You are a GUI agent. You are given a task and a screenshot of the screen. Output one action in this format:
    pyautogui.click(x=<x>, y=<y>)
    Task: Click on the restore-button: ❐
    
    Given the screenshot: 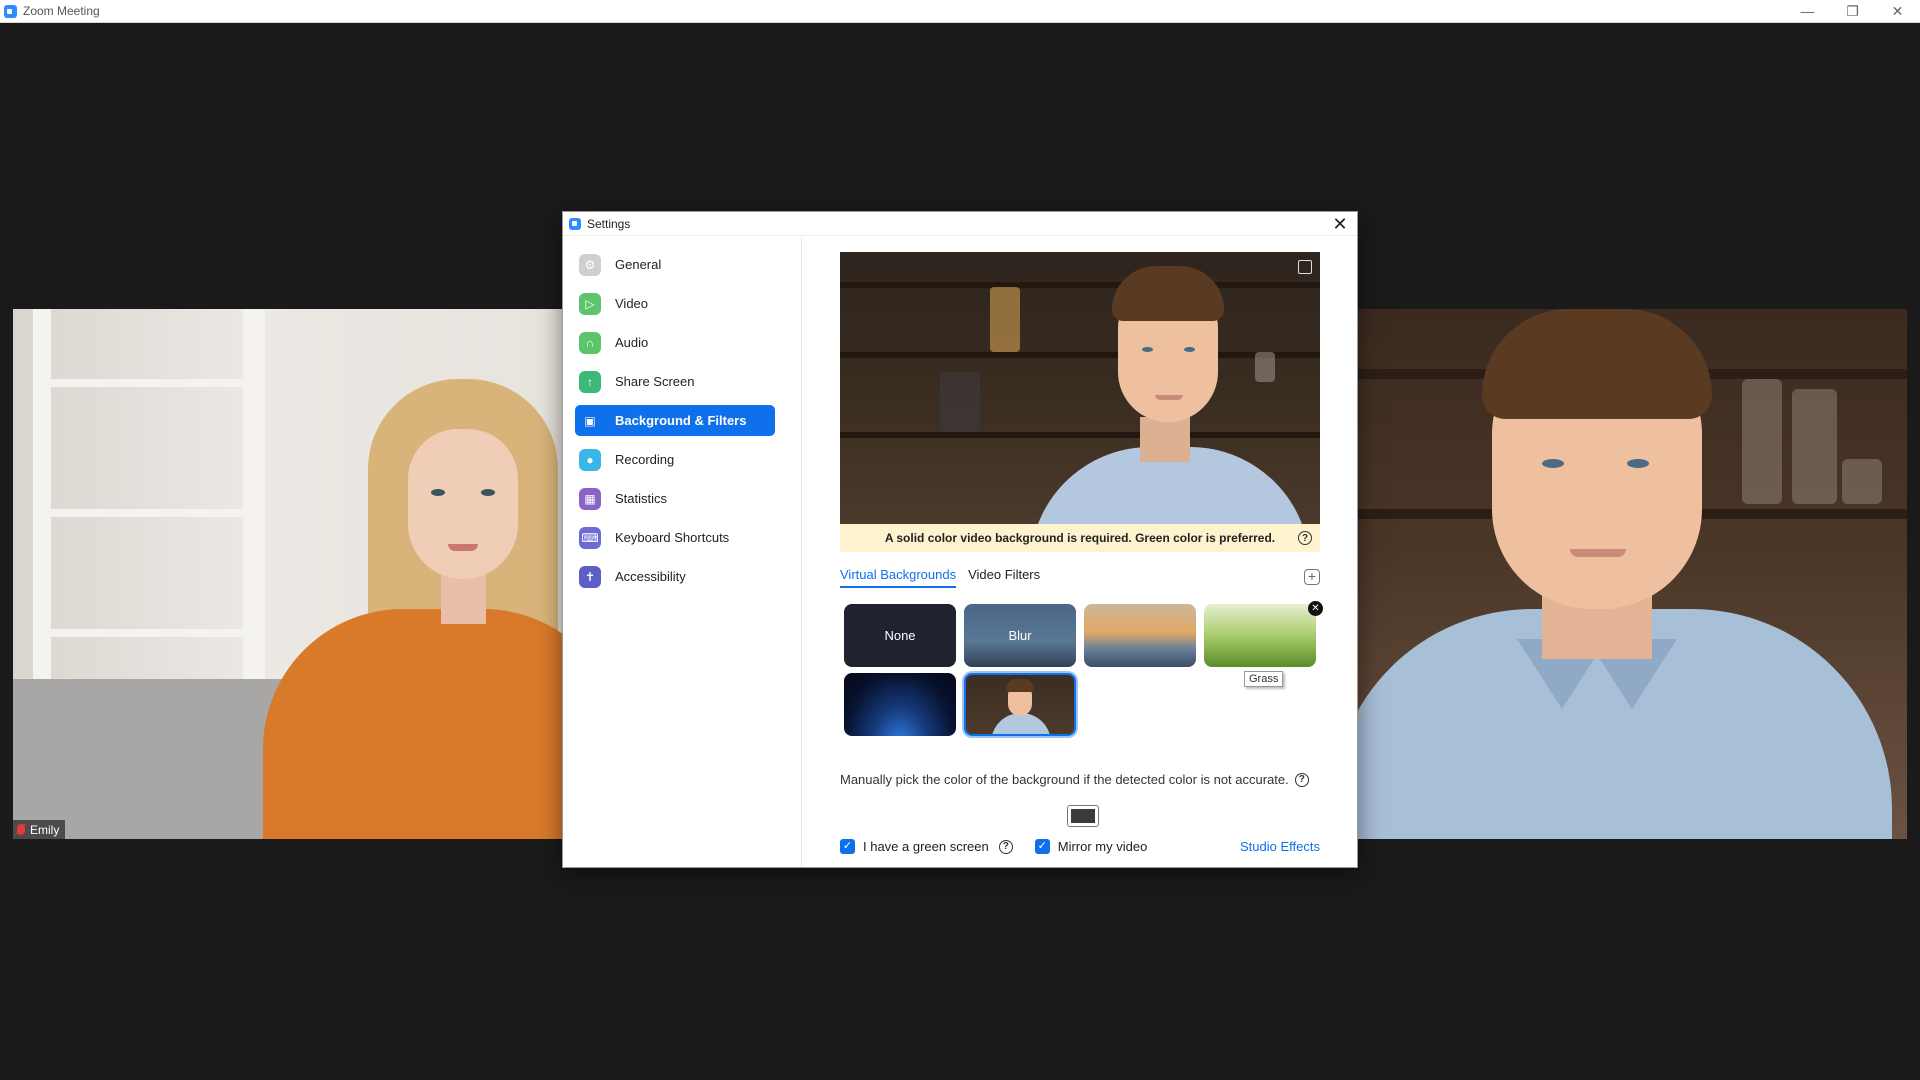 What is the action you would take?
    pyautogui.click(x=1852, y=11)
    